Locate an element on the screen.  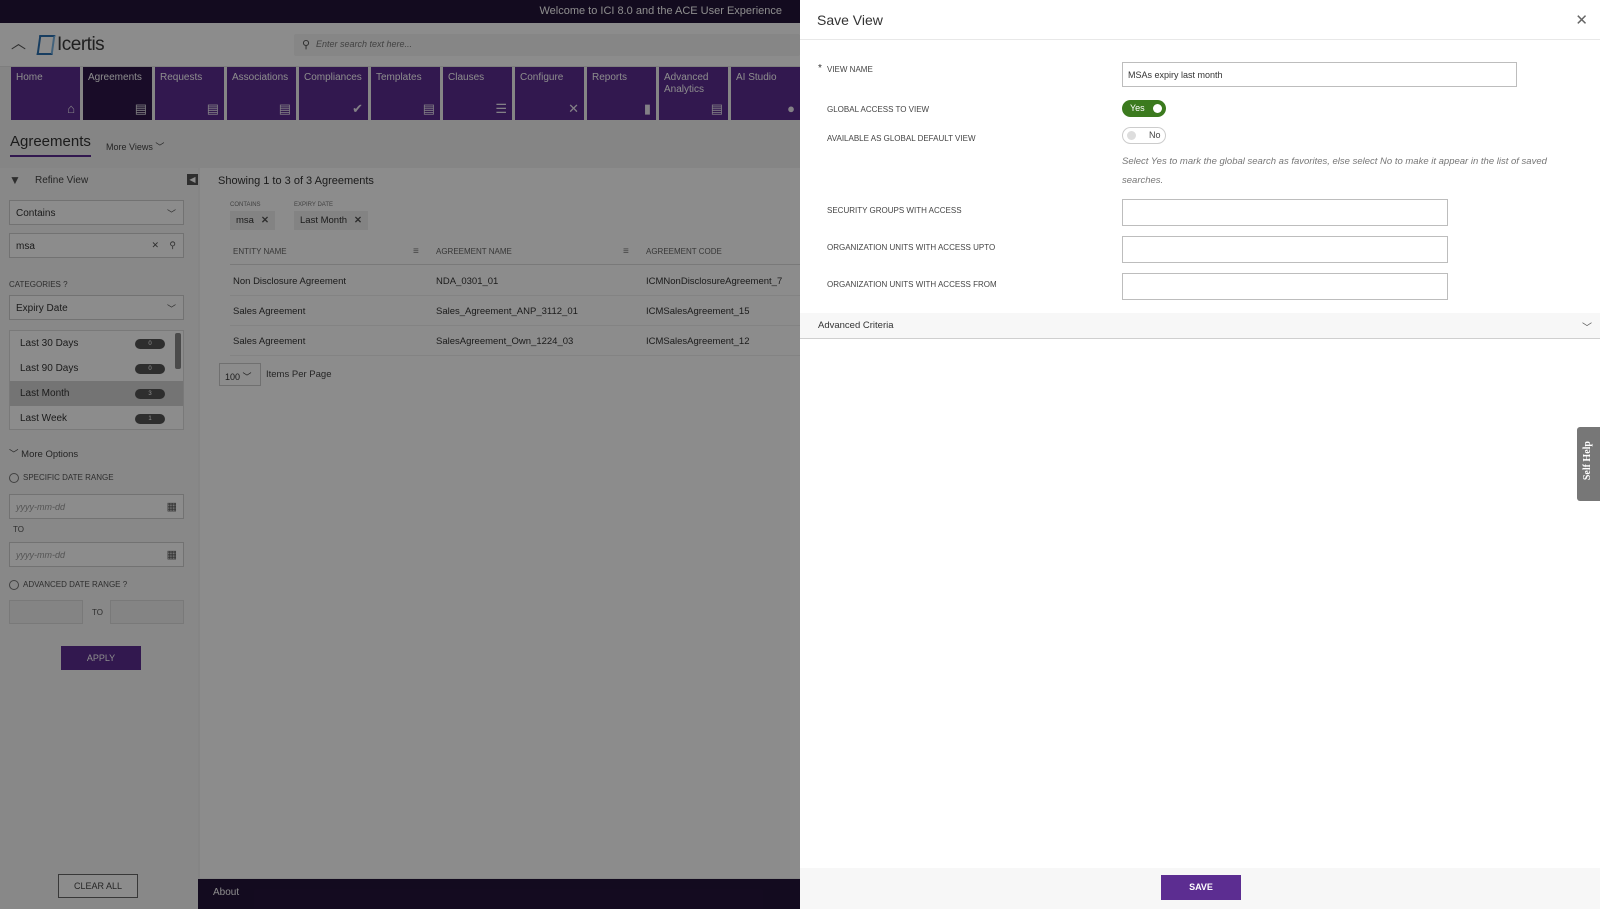
panel-title: Save View is located at coordinates (850, 20).